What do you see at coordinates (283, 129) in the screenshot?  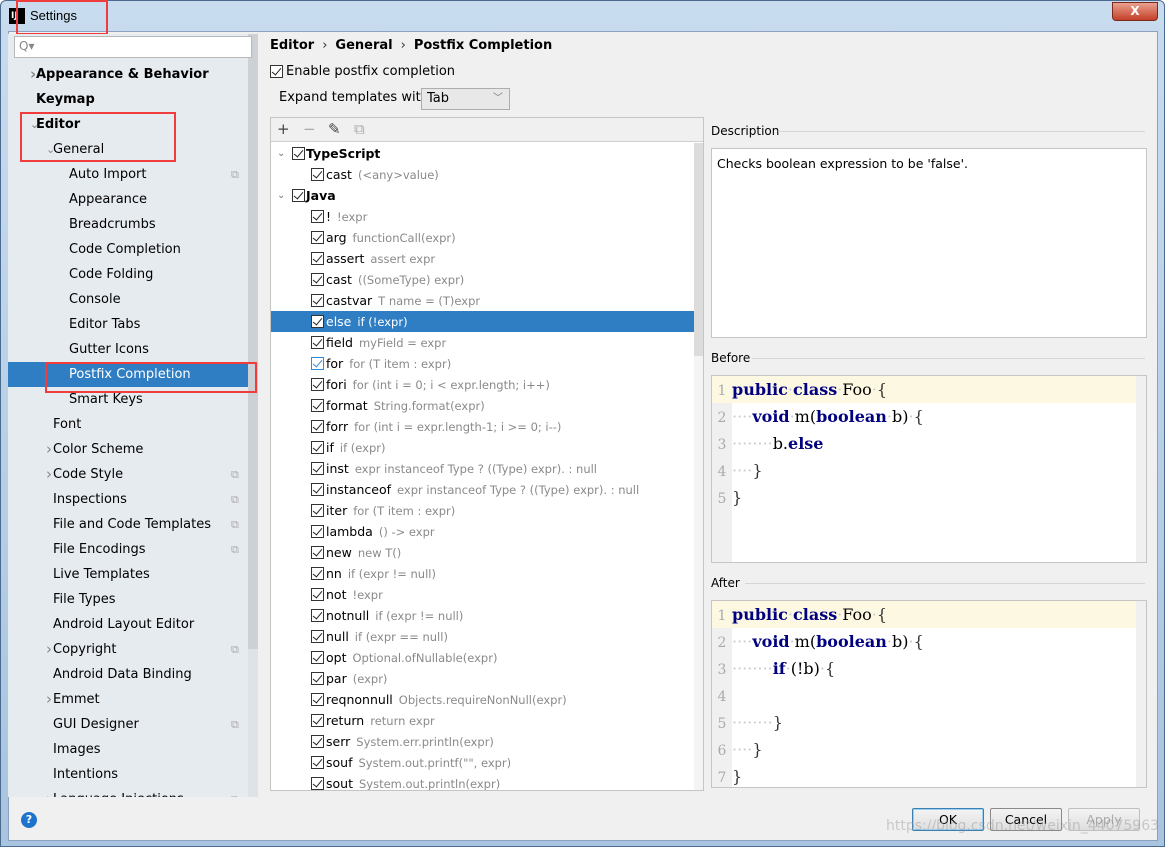 I see `add-icon: +` at bounding box center [283, 129].